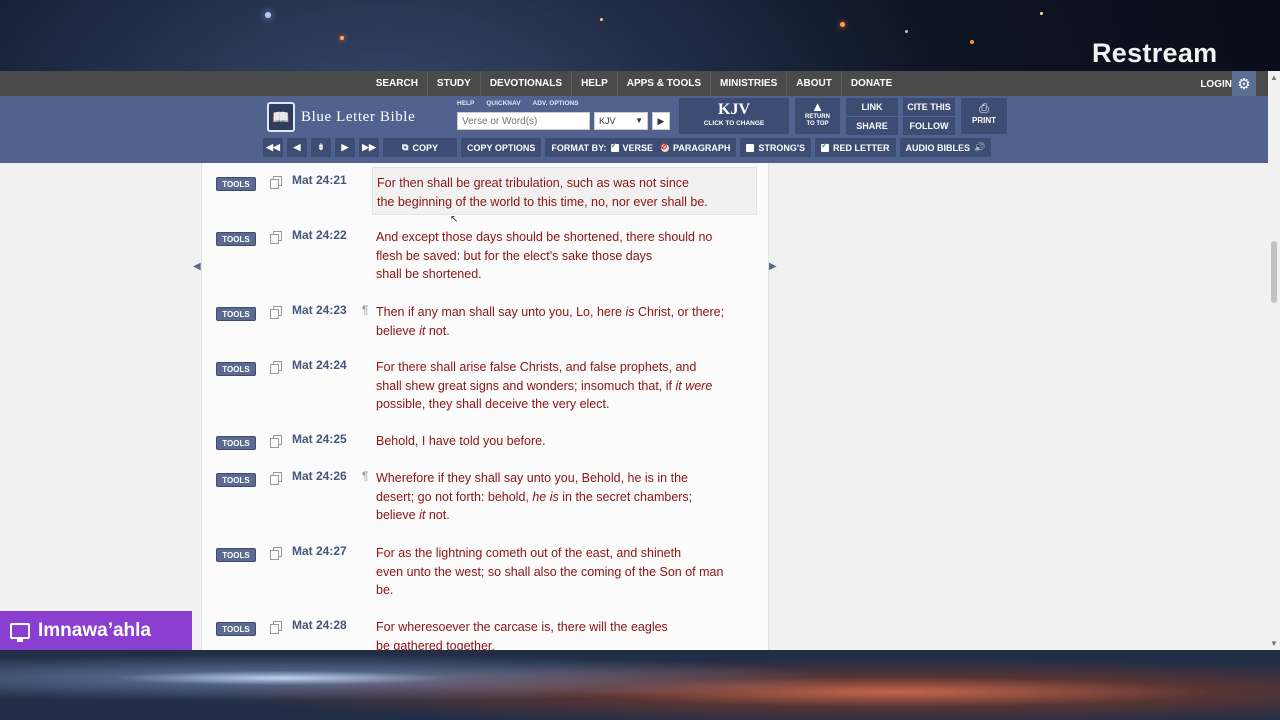 The image size is (1280, 720). Describe the element at coordinates (817, 124) in the screenshot. I see `to-top-label: TO TOP` at that location.